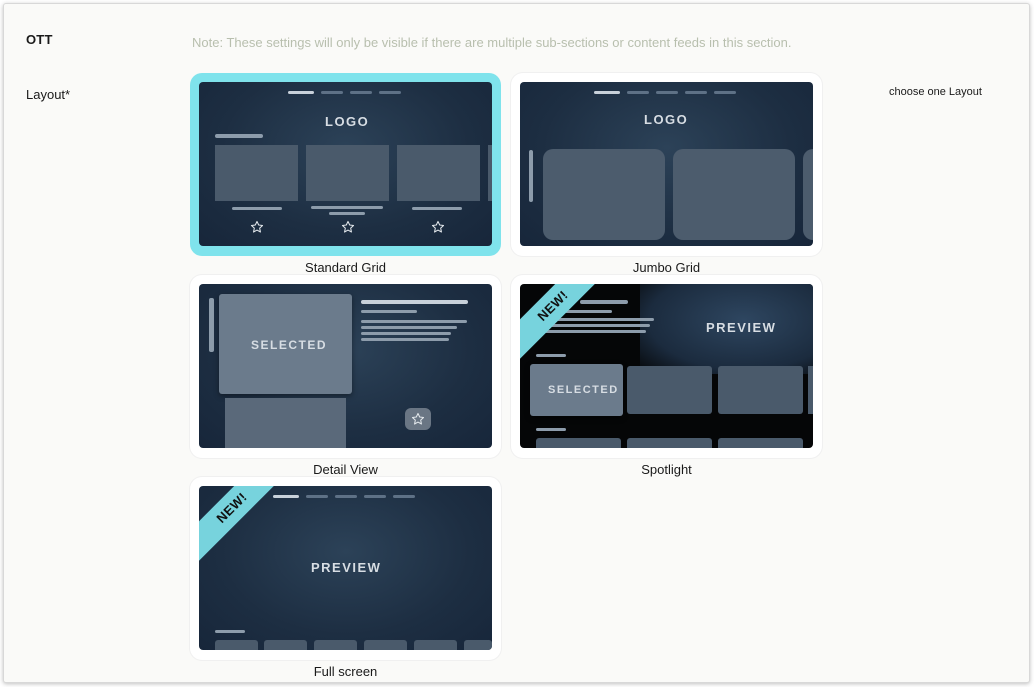  I want to click on layout-field-label: Layout*, so click(48, 94).